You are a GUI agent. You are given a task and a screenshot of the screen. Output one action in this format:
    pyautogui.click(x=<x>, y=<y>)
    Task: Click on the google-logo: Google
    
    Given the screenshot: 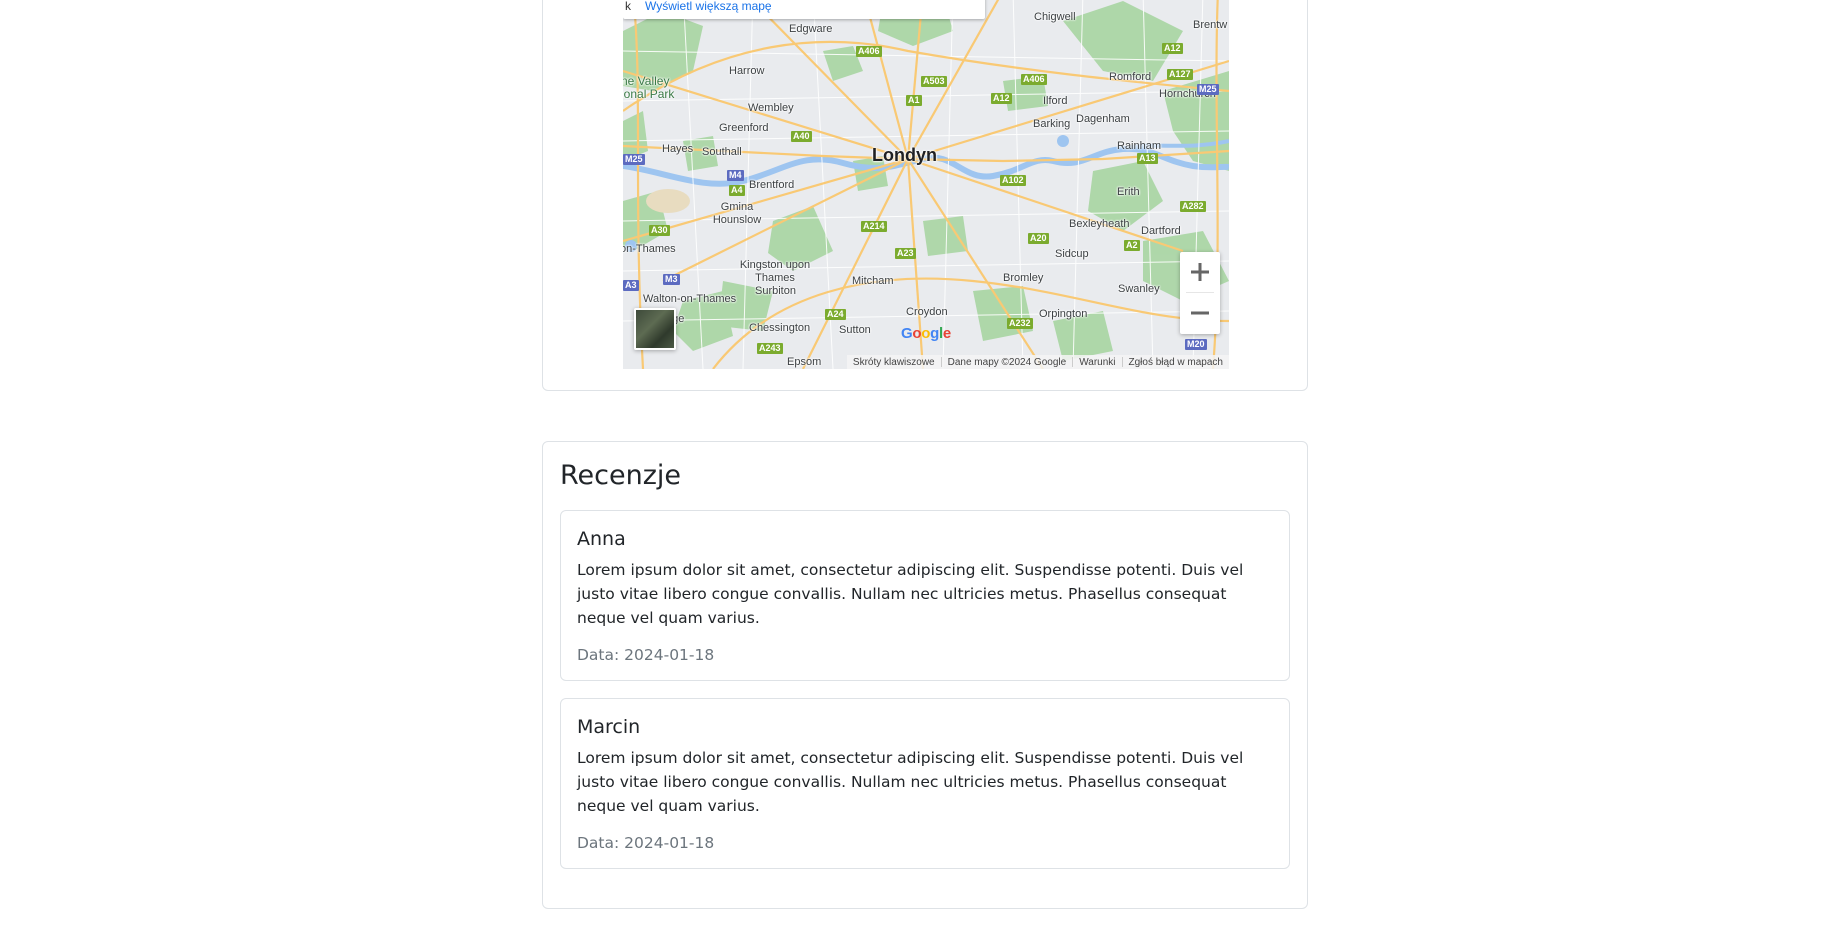 What is the action you would take?
    pyautogui.click(x=926, y=333)
    